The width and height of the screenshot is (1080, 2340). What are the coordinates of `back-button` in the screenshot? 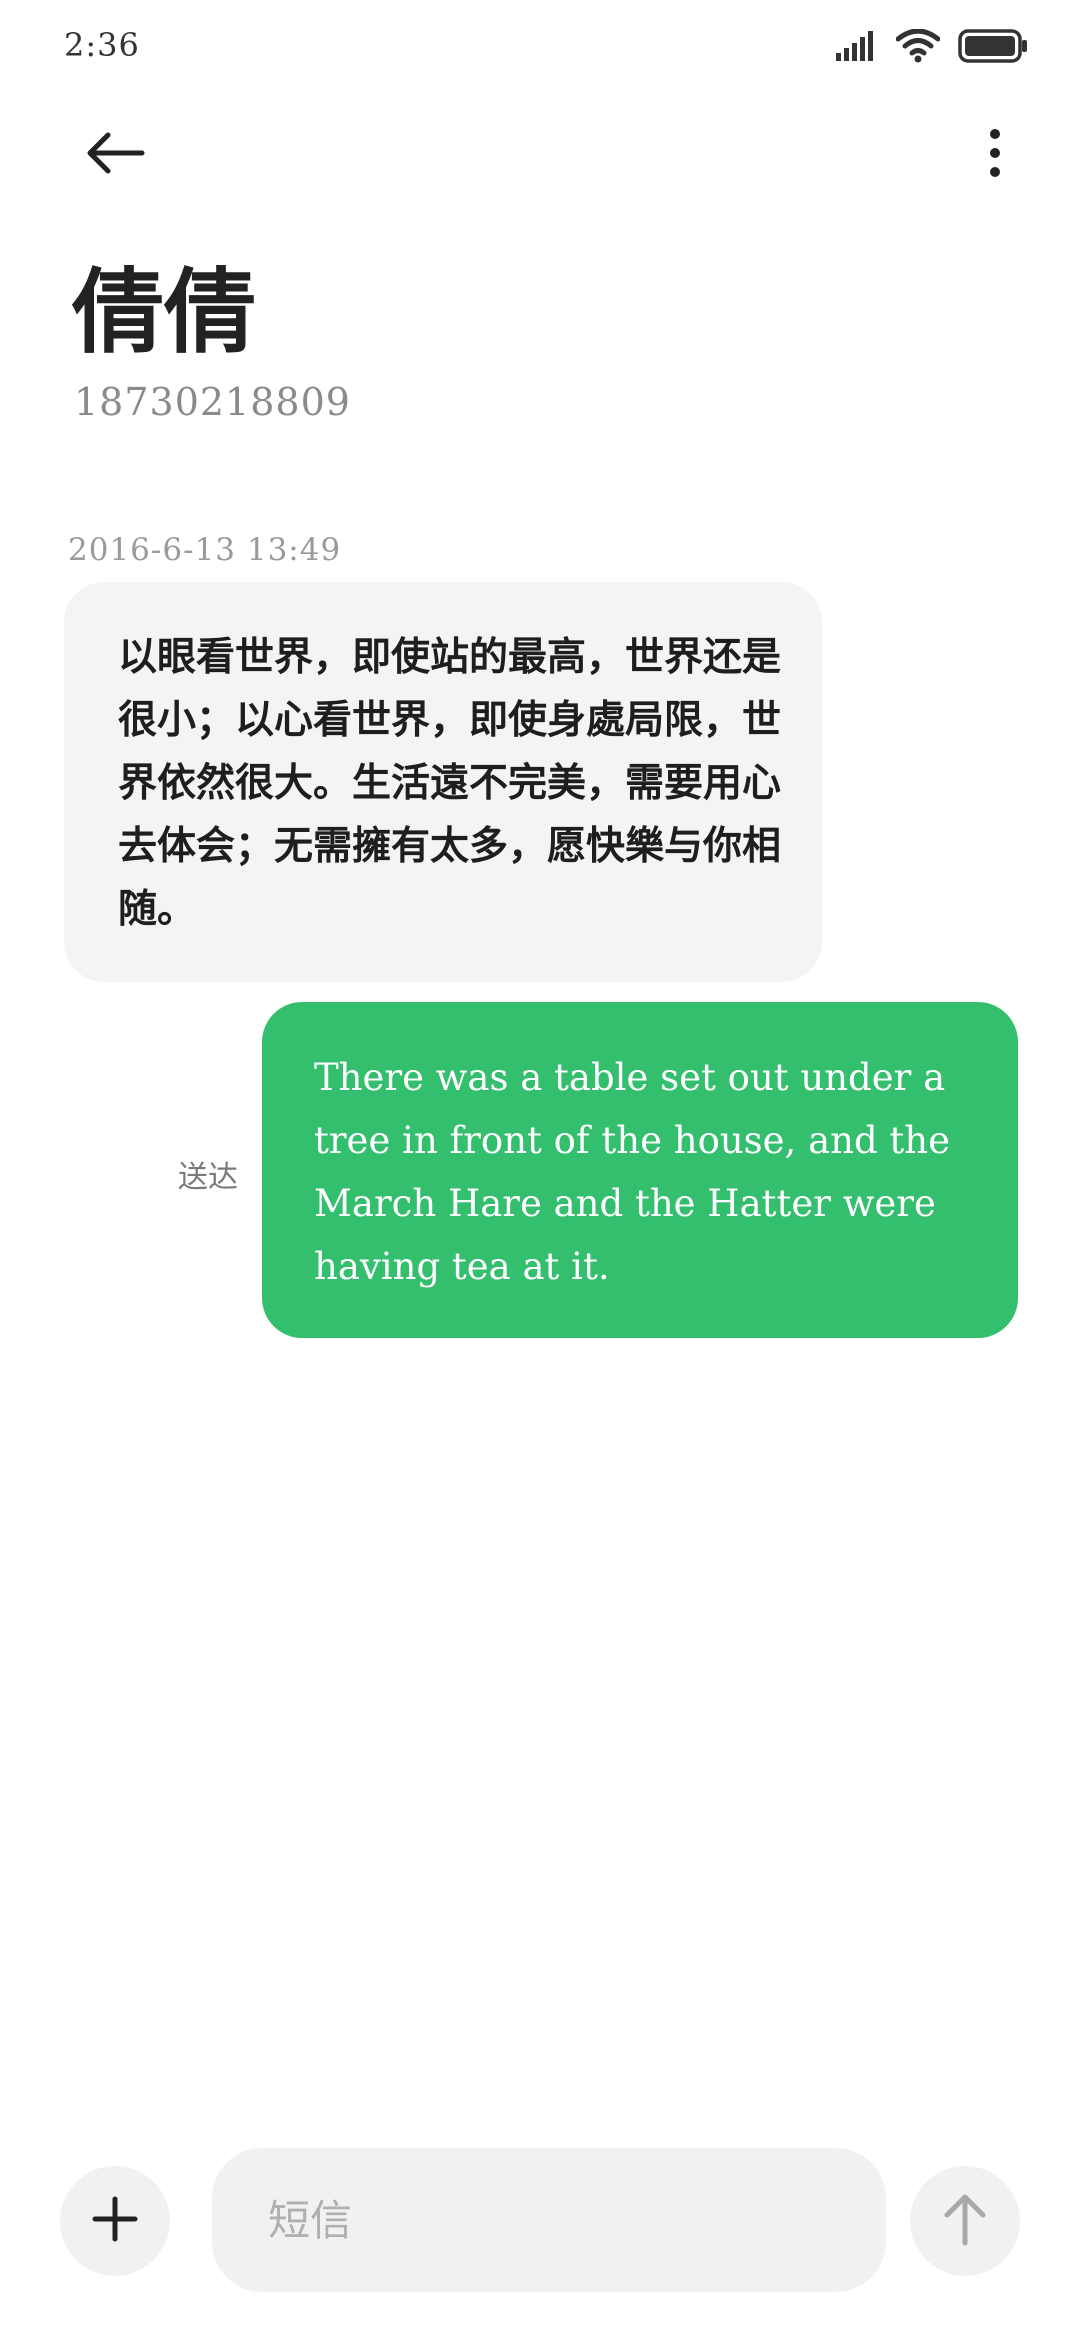 It's located at (115, 155).